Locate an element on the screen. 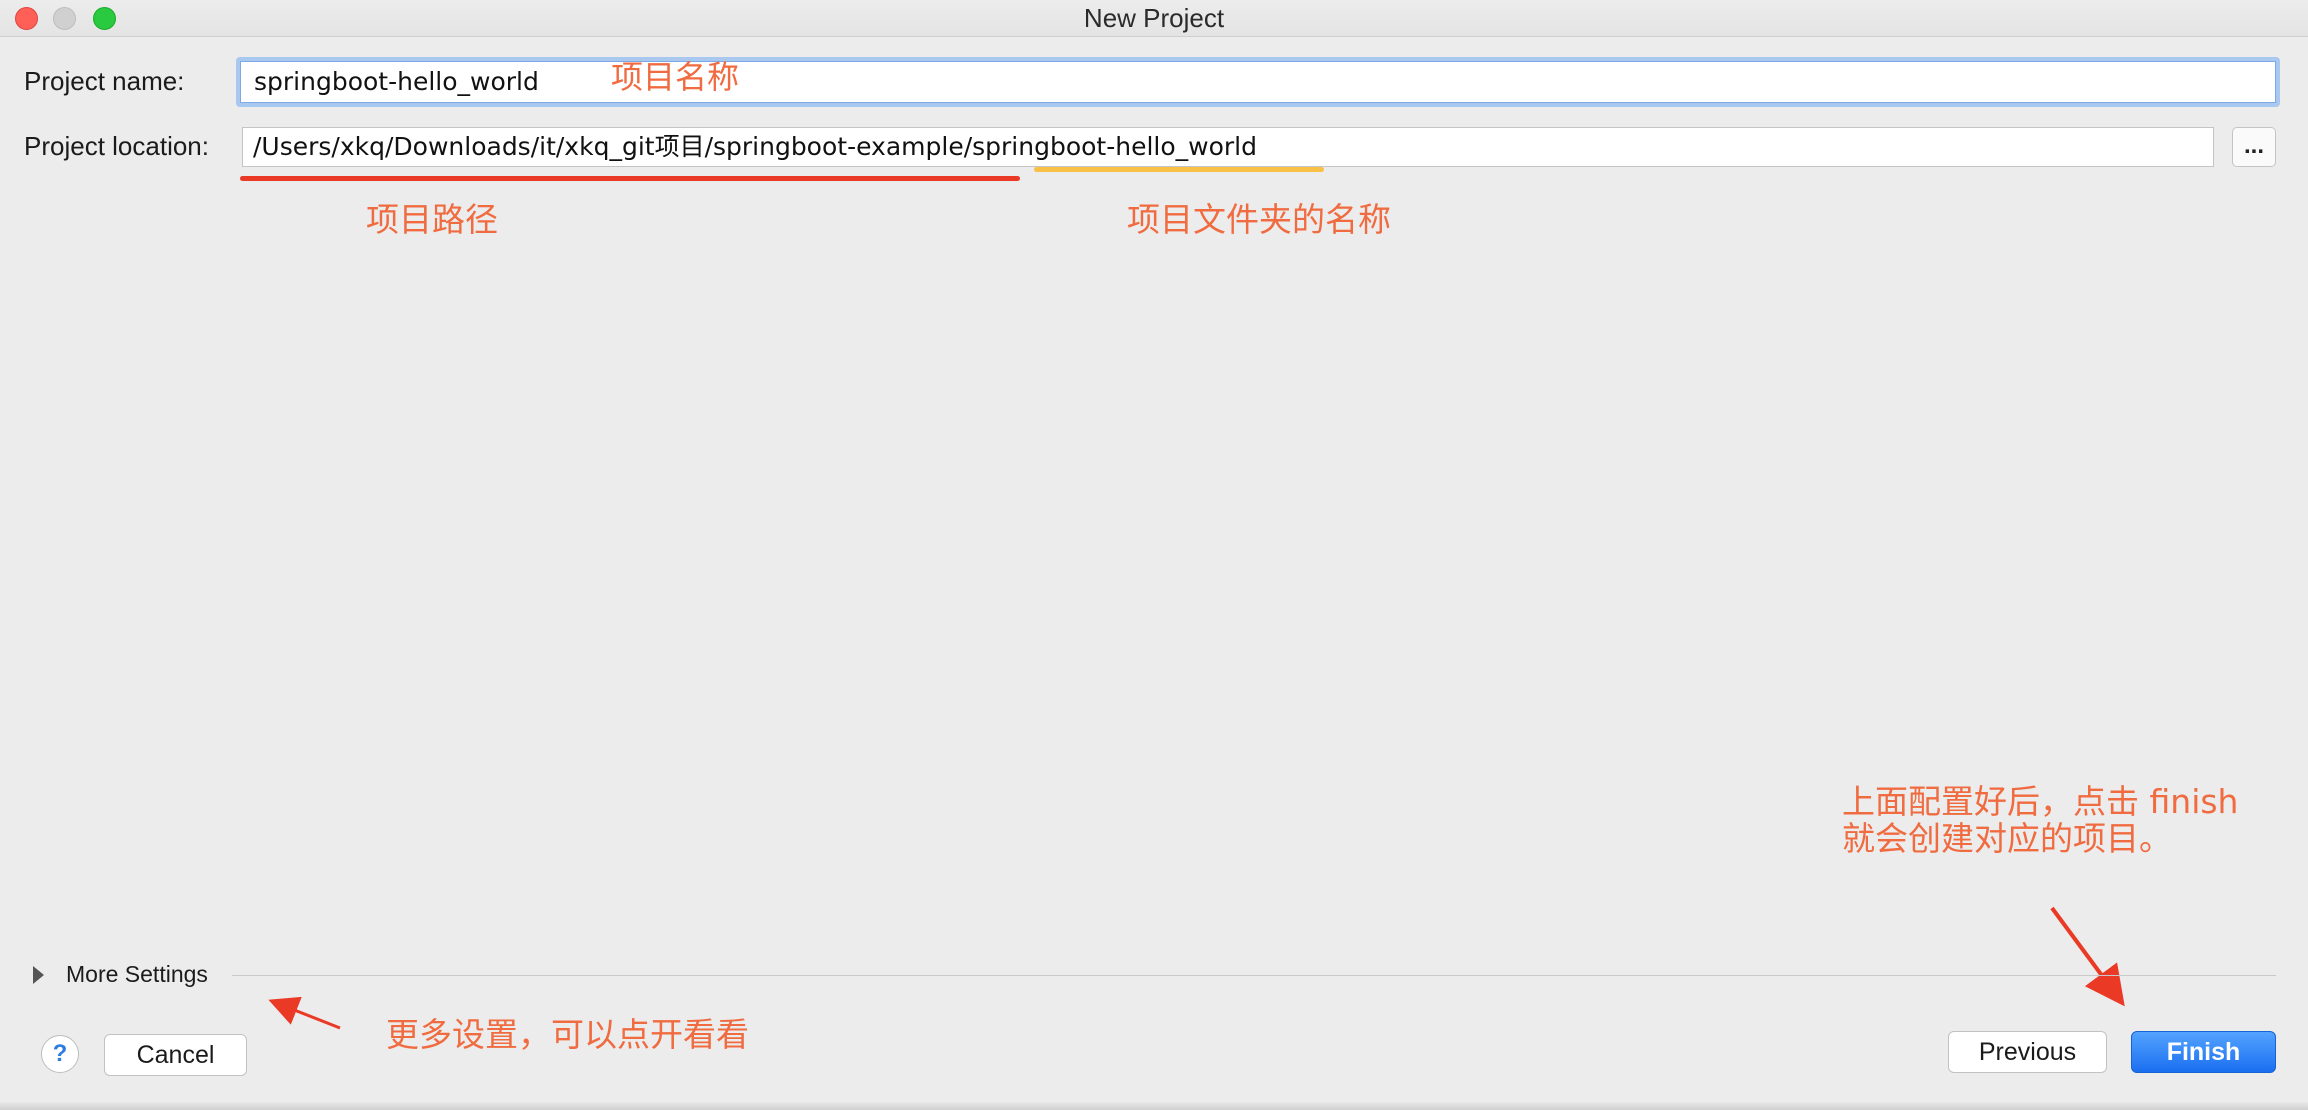 This screenshot has height=1110, width=2308. cancel-button: Cancel is located at coordinates (175, 1055).